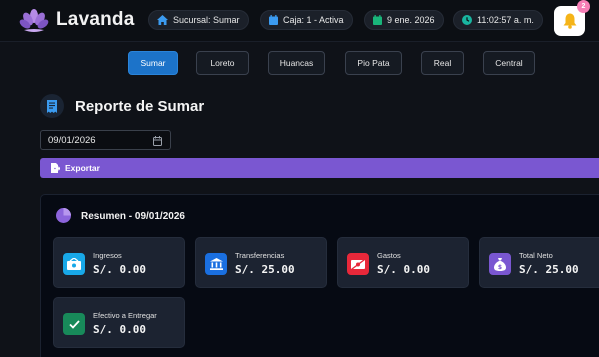 This screenshot has width=599, height=357. Describe the element at coordinates (157, 141) in the screenshot. I see `calendar-picker-icon` at that location.